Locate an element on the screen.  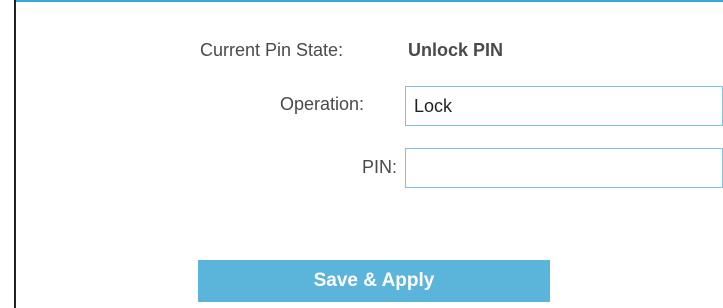
operation-selected-value: Lock is located at coordinates (433, 105).